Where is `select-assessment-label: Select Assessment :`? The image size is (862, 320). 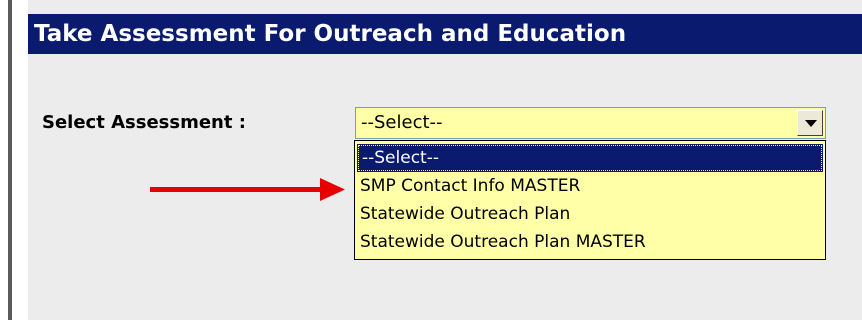
select-assessment-label: Select Assessment : is located at coordinates (144, 122).